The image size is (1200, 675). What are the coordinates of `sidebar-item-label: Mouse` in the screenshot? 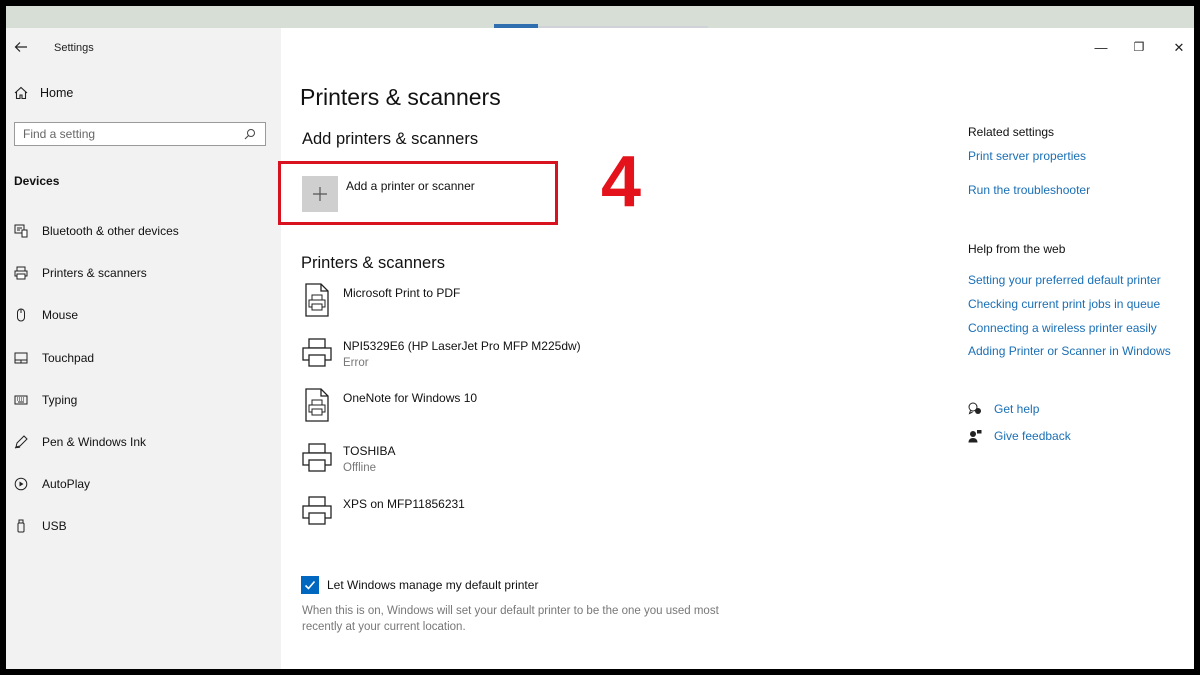 It's located at (60, 315).